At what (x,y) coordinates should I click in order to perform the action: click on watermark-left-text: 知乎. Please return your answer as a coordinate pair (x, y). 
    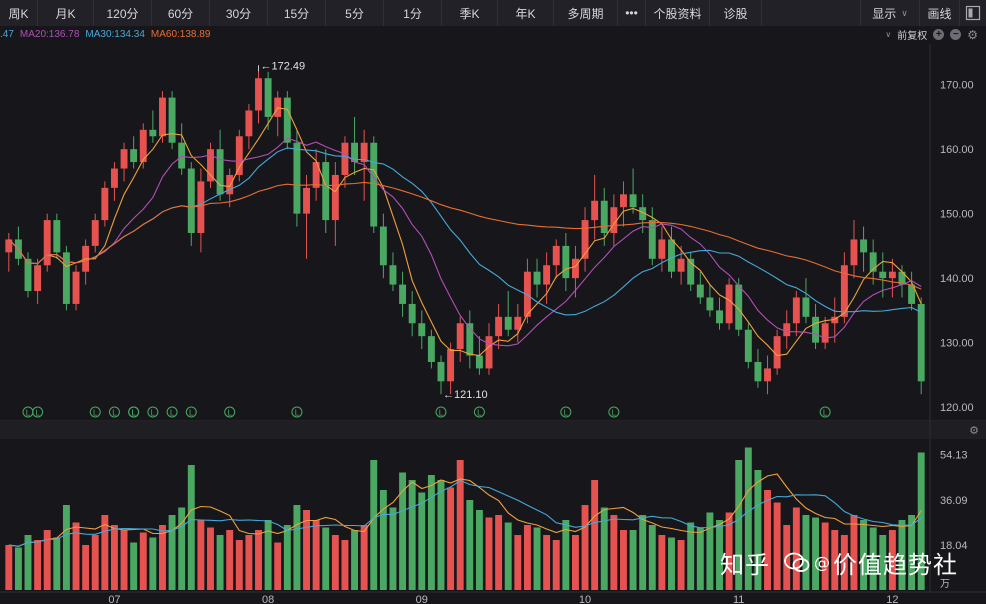
    Looking at the image, I should click on (745, 565).